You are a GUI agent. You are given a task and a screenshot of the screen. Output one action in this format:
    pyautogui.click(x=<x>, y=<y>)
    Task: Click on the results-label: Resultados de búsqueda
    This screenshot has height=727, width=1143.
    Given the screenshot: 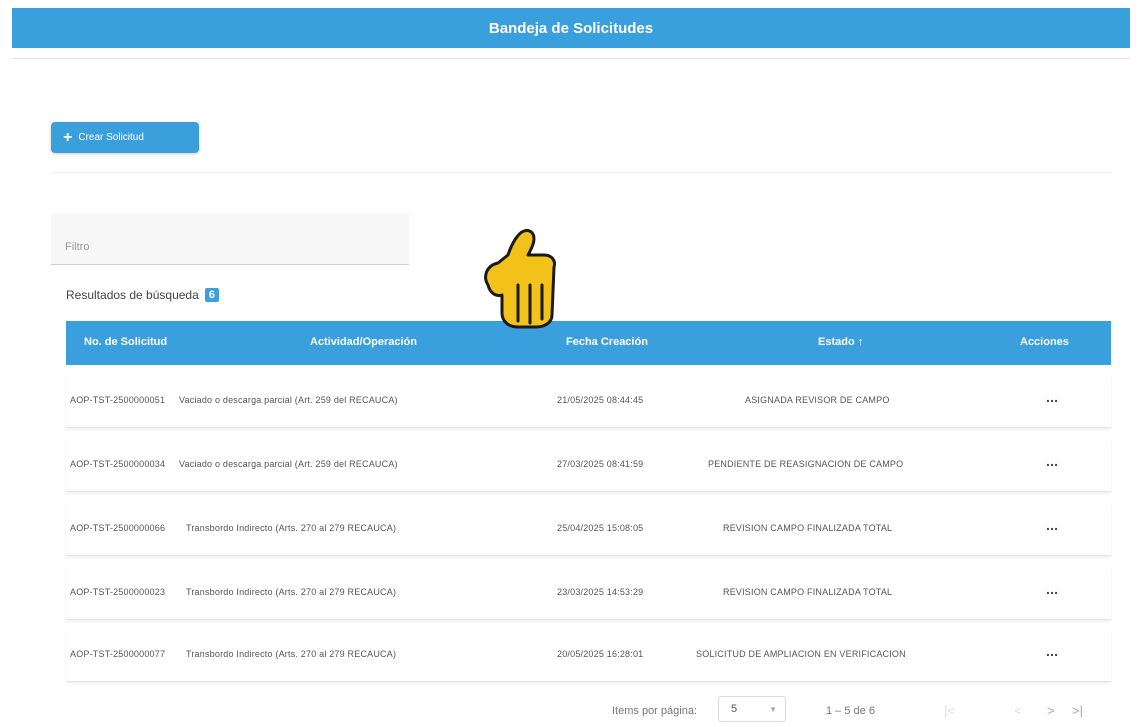 What is the action you would take?
    pyautogui.click(x=132, y=295)
    